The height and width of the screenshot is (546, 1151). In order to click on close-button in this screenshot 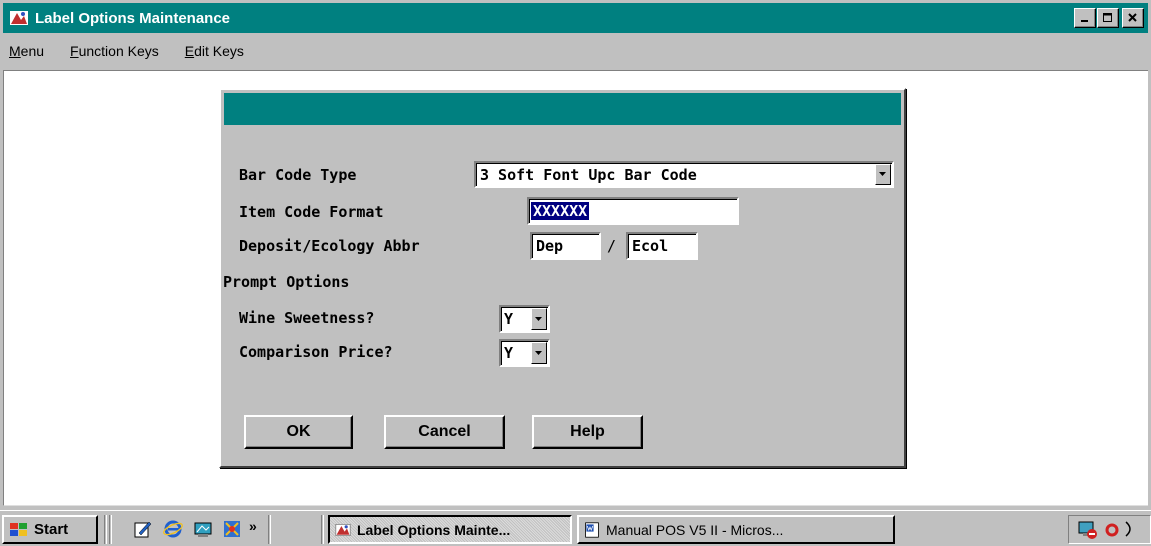, I will do `click(1133, 18)`.